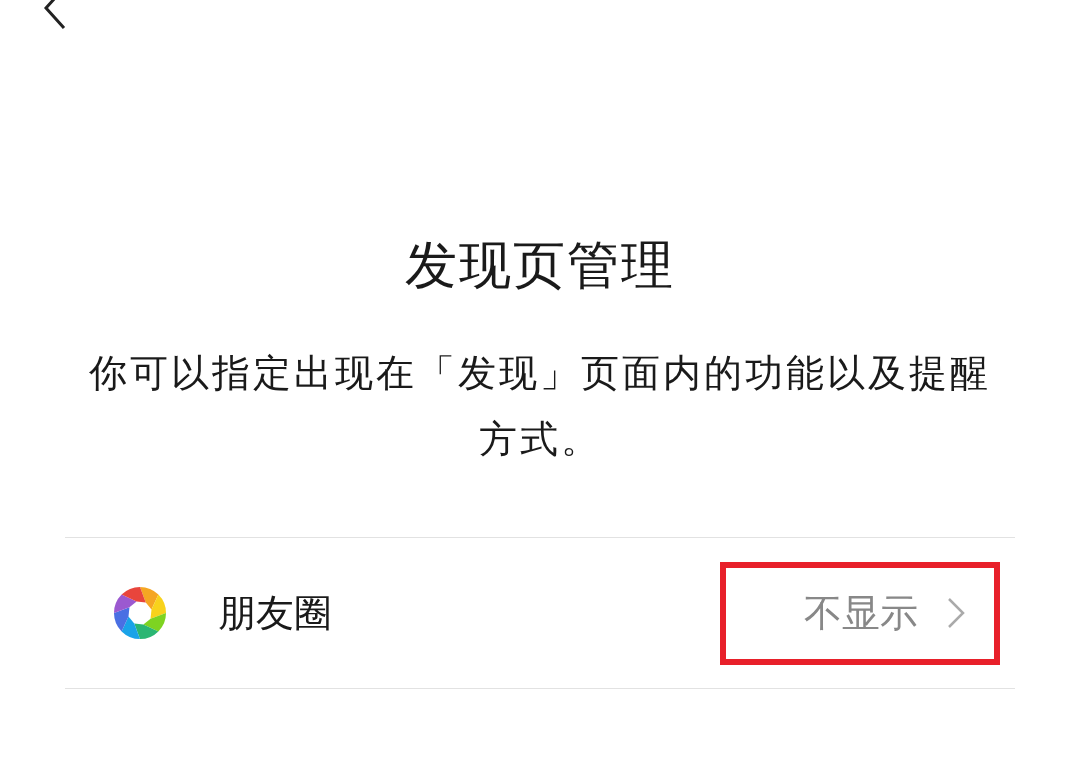 Image resolution: width=1080 pixels, height=761 pixels. What do you see at coordinates (861, 613) in the screenshot?
I see `item-value: 不显示` at bounding box center [861, 613].